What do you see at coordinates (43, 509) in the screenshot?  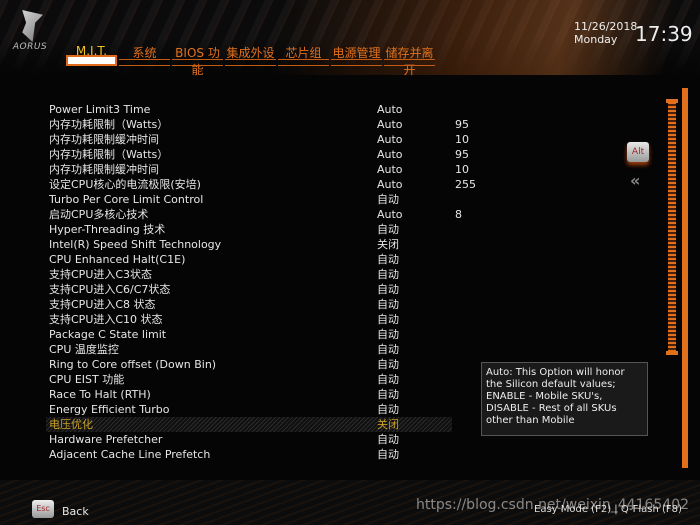 I see `esc-key-button: Esc` at bounding box center [43, 509].